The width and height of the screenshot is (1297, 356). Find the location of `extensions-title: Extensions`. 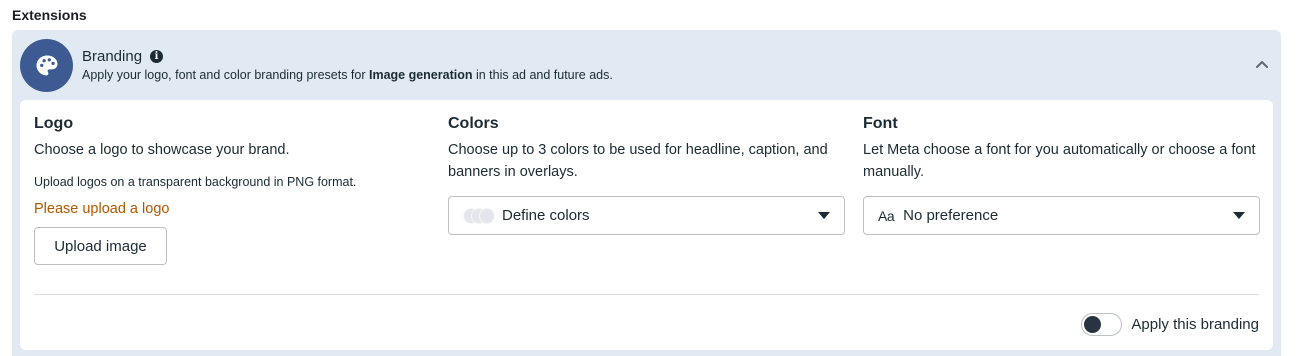

extensions-title: Extensions is located at coordinates (49, 15).